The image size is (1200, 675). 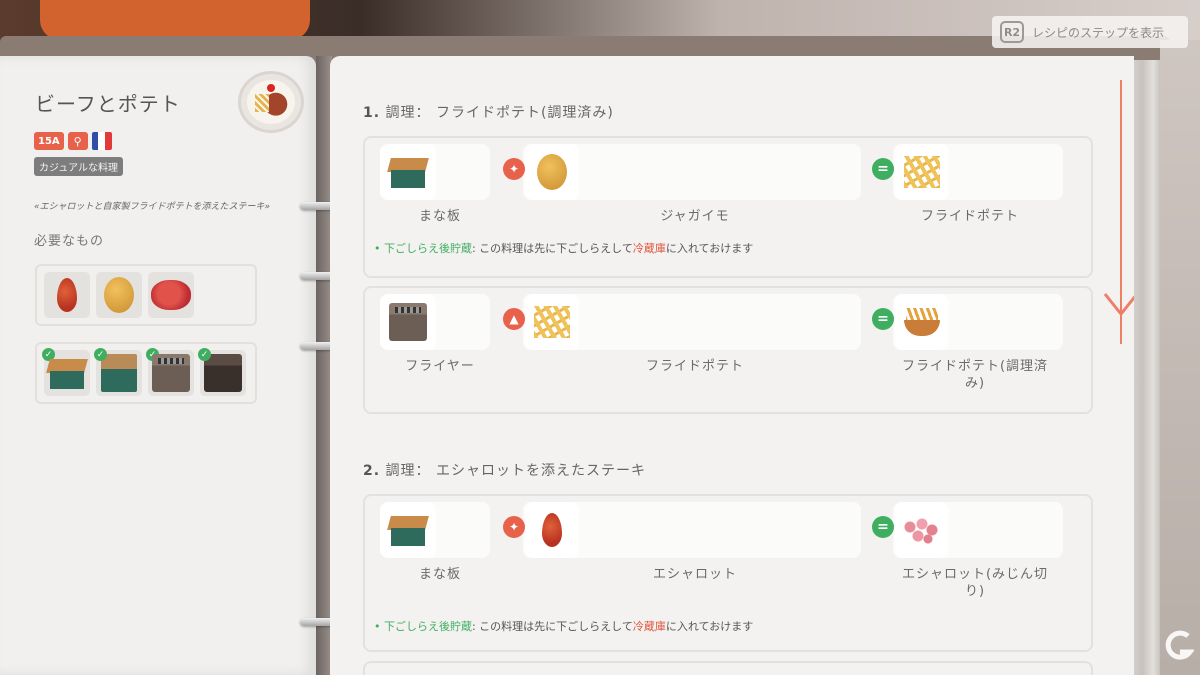 I want to click on tool-list: ✓ ✓ ✓ ✓, so click(x=146, y=373).